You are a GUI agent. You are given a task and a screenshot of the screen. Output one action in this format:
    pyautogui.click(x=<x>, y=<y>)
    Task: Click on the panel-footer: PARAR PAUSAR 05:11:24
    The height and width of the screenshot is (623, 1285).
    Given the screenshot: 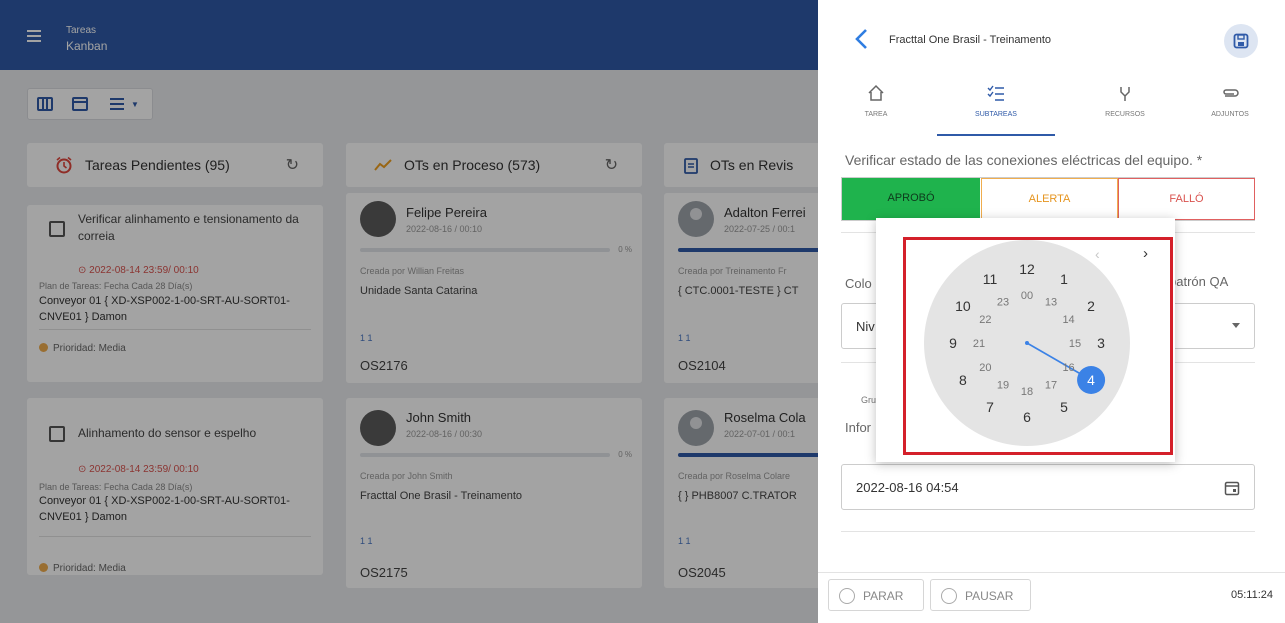 What is the action you would take?
    pyautogui.click(x=1051, y=597)
    